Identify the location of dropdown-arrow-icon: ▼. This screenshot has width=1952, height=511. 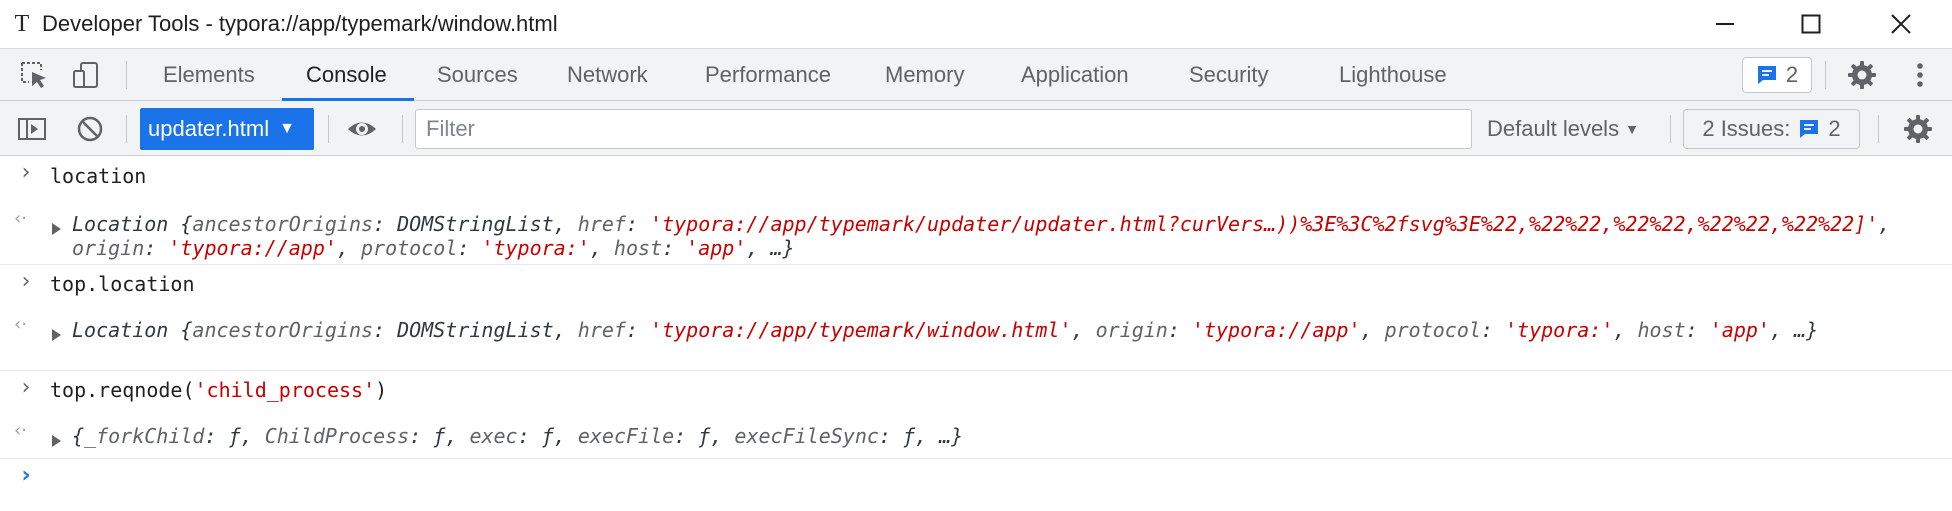
(287, 128).